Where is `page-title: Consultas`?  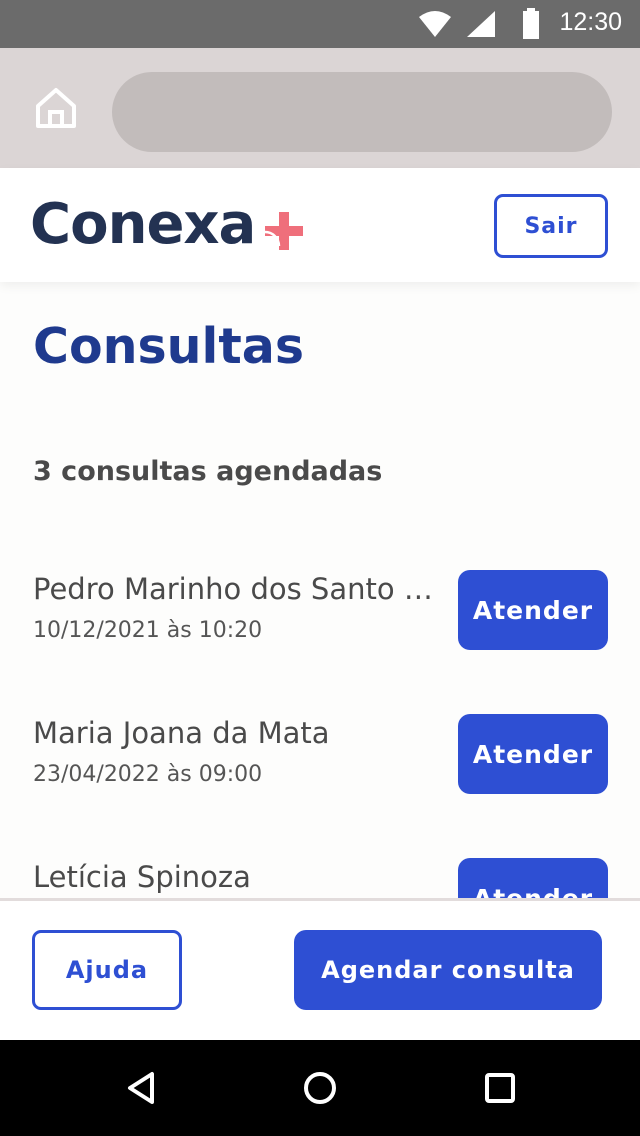 page-title: Consultas is located at coordinates (169, 346).